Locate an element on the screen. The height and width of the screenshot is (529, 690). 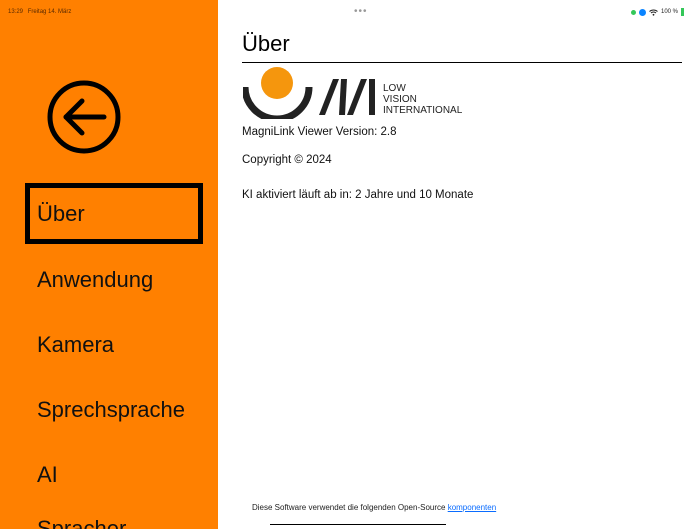
back-arrow-icon is located at coordinates (84, 117).